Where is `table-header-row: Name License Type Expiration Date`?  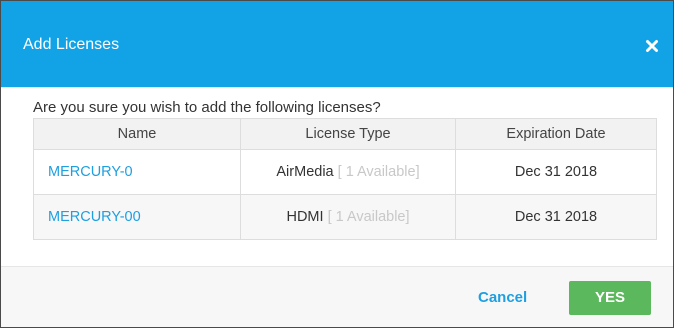 table-header-row: Name License Type Expiration Date is located at coordinates (345, 134).